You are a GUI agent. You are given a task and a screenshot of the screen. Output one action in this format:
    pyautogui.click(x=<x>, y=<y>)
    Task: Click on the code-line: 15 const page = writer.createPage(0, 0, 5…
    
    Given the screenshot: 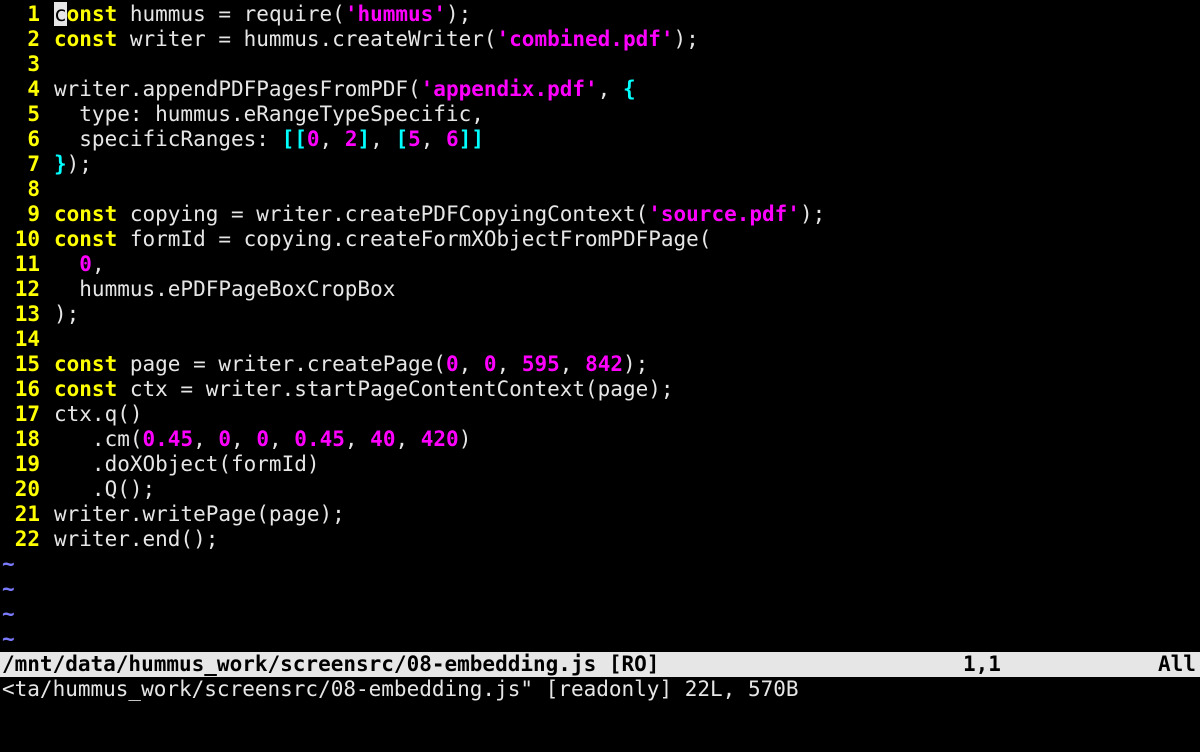 What is the action you would take?
    pyautogui.click(x=600, y=364)
    